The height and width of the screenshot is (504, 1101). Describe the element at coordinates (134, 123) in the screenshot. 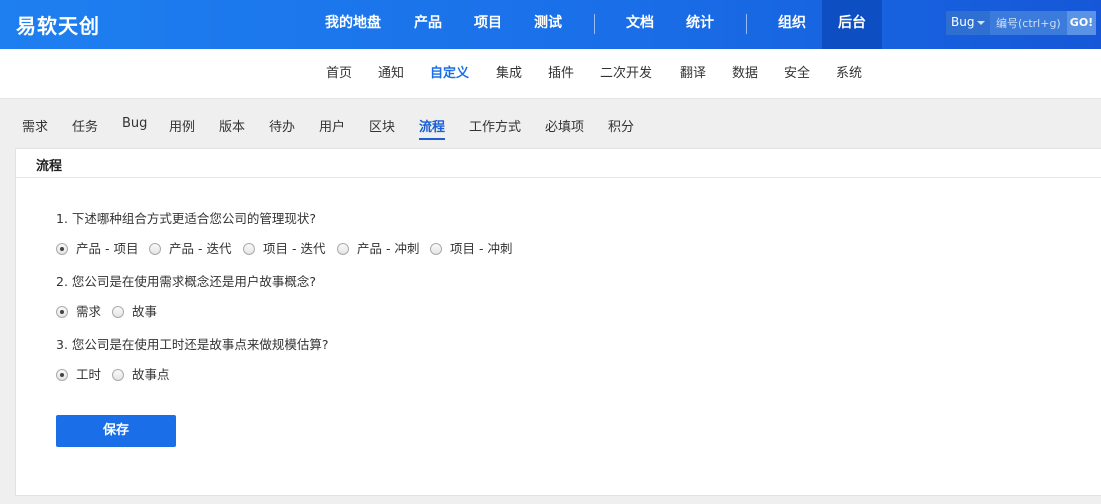

I see `tab-bug: Bug` at that location.